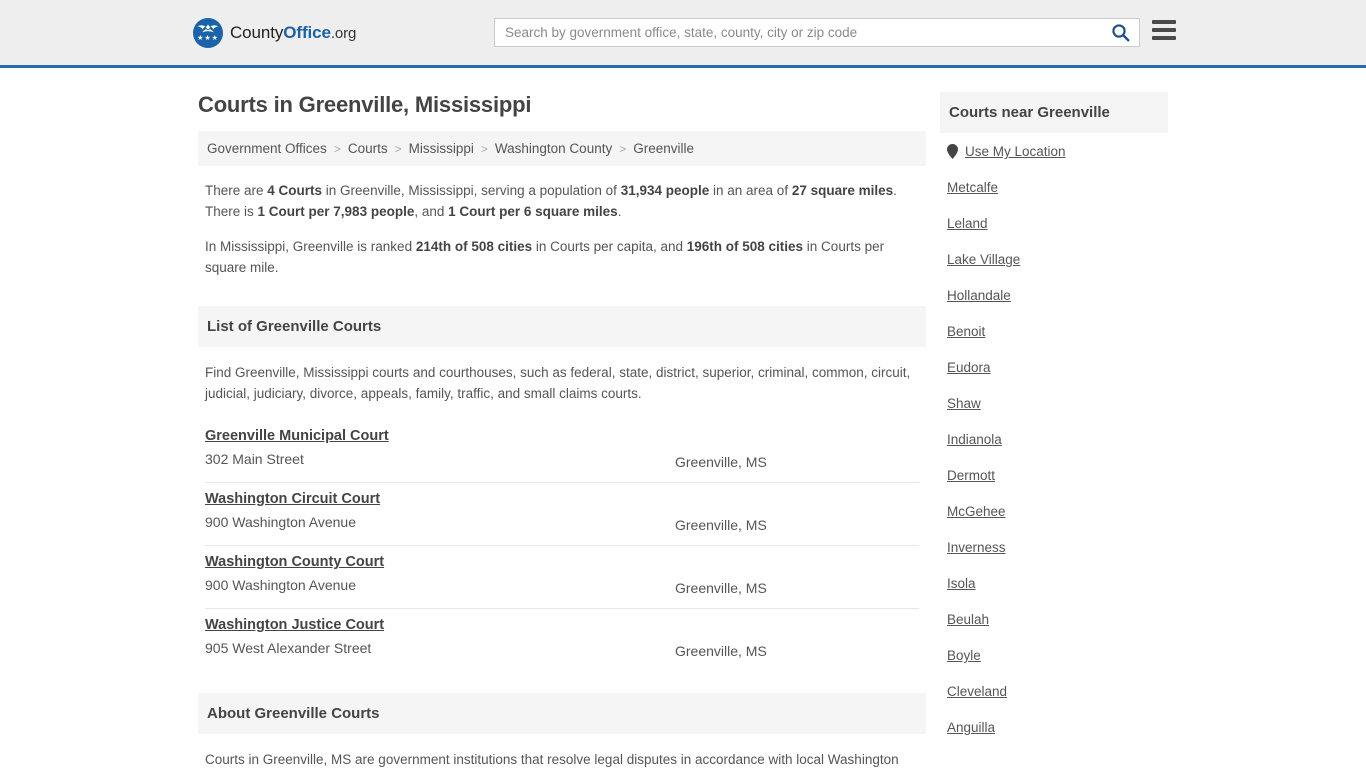 This screenshot has height=768, width=1366. What do you see at coordinates (964, 655) in the screenshot?
I see `city-link: Boyle` at bounding box center [964, 655].